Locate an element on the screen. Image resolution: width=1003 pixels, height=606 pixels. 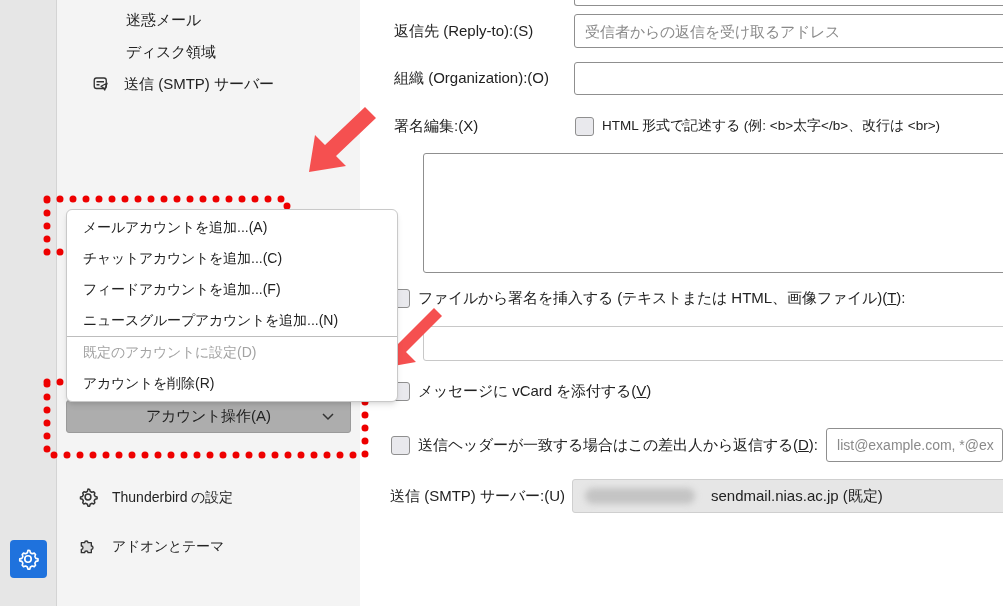
account-actions-button: アカウント操作(A) is located at coordinates (208, 416).